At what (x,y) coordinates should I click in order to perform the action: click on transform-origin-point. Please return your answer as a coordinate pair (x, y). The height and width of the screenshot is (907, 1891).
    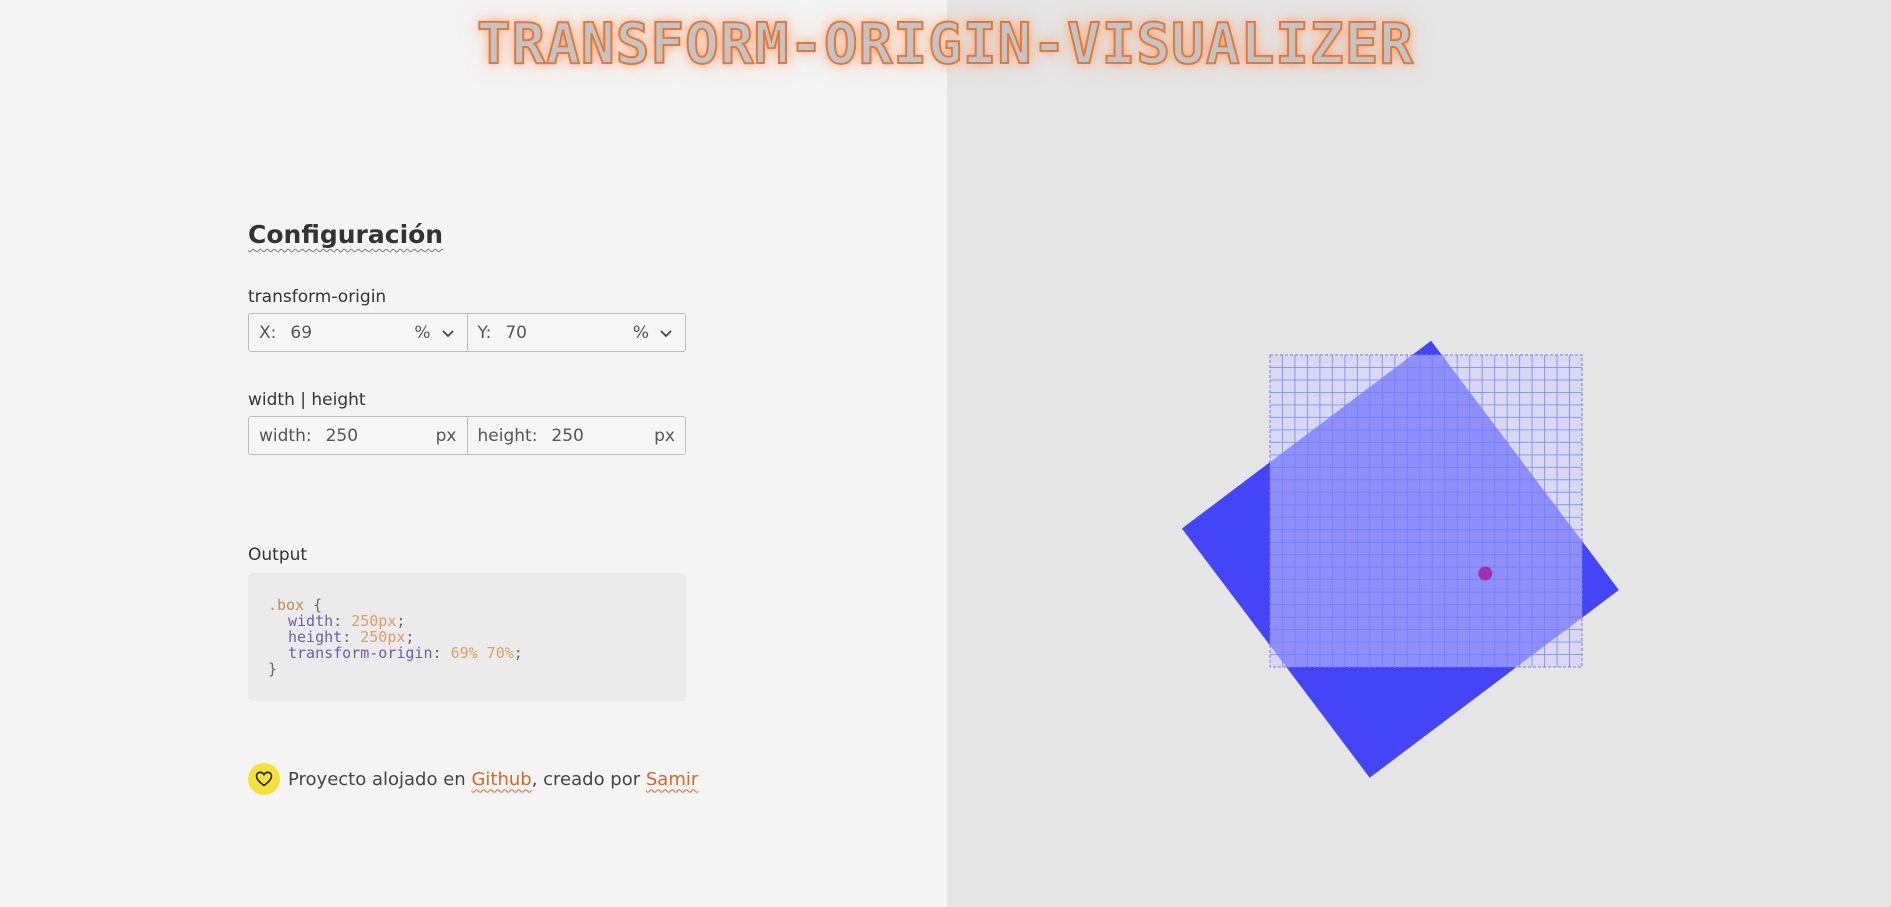
    Looking at the image, I should click on (1485, 573).